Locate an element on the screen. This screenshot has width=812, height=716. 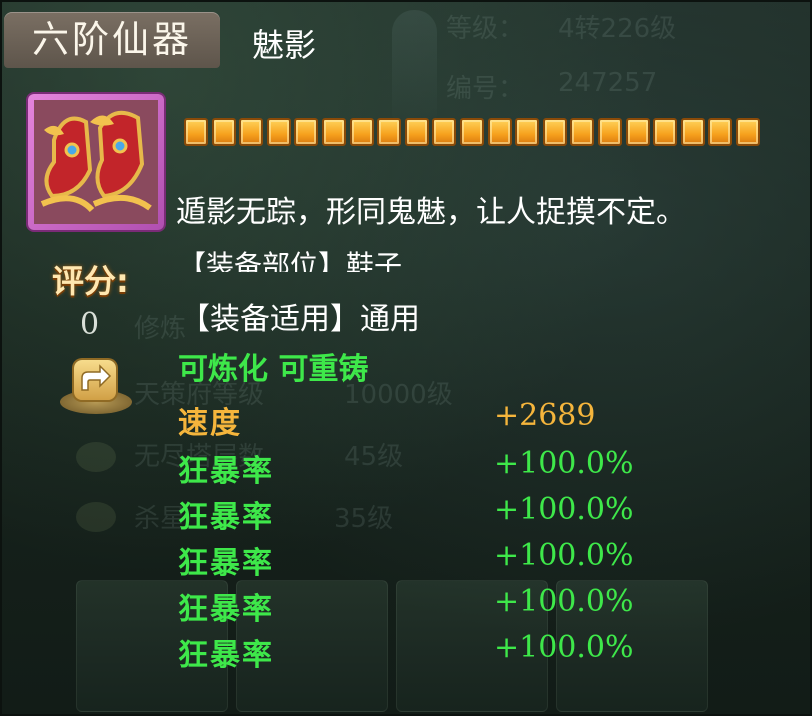
stat-value: +2689 is located at coordinates (545, 415).